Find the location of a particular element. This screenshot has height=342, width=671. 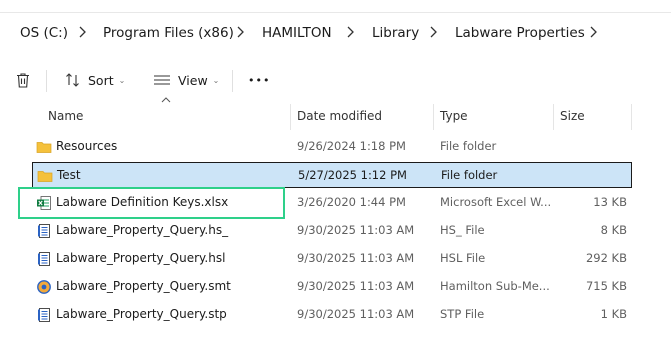

delete-button is located at coordinates (23, 80).